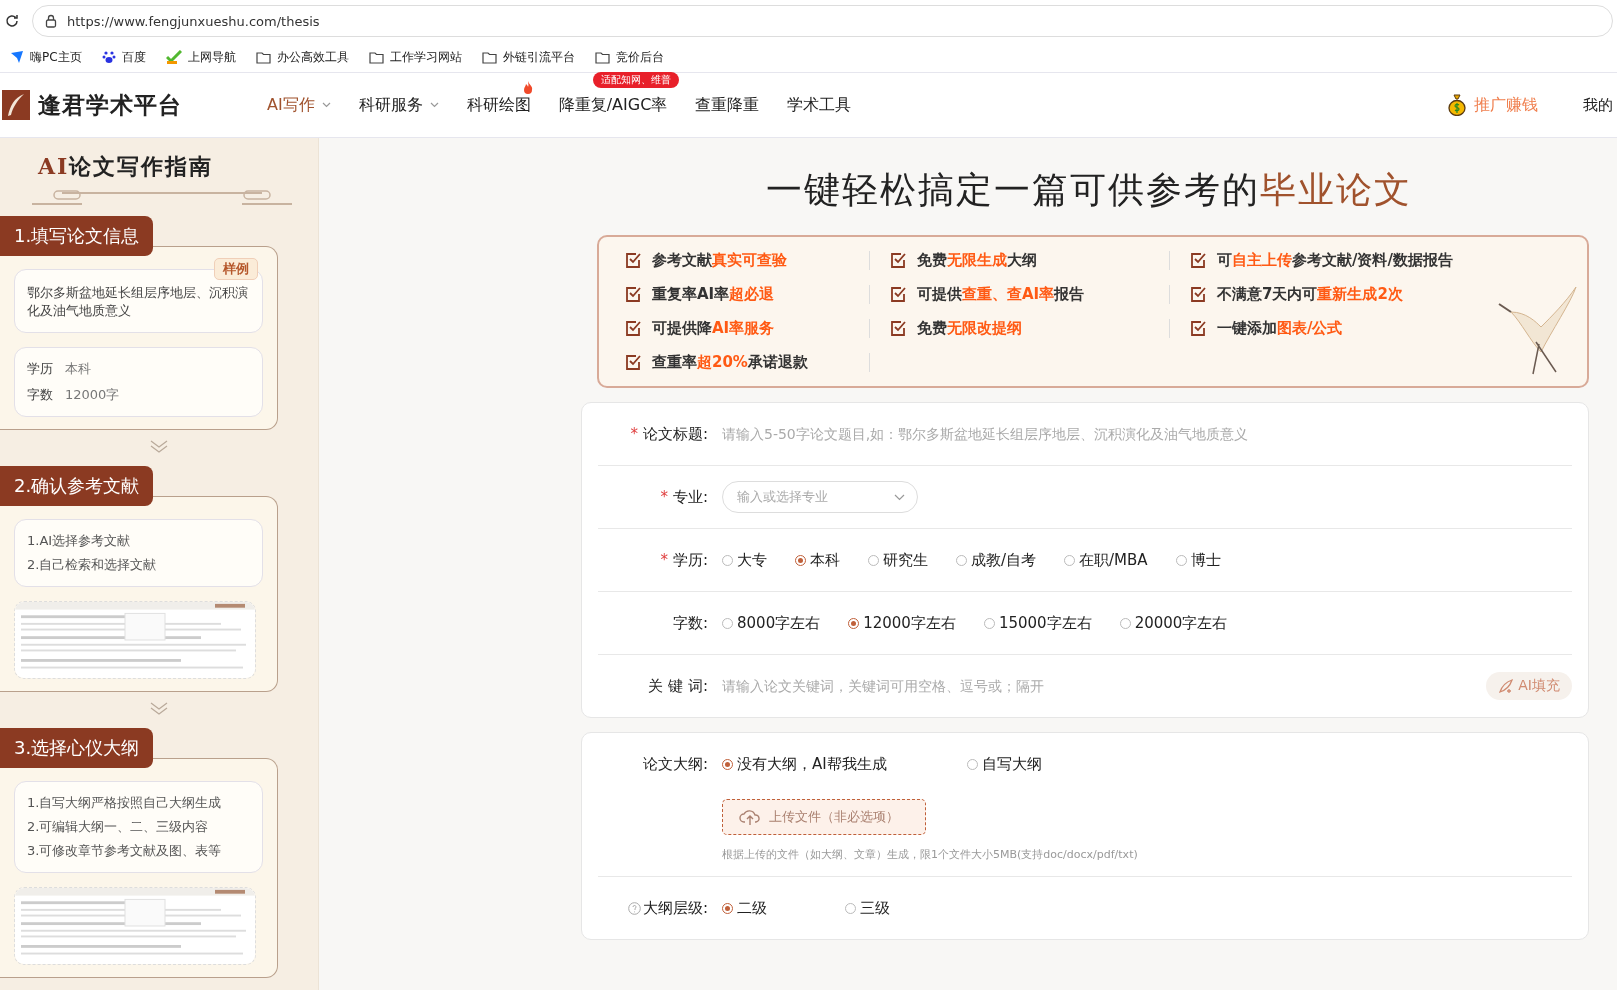 This screenshot has height=990, width=1617. I want to click on site-name: 逢君学术平台, so click(110, 105).